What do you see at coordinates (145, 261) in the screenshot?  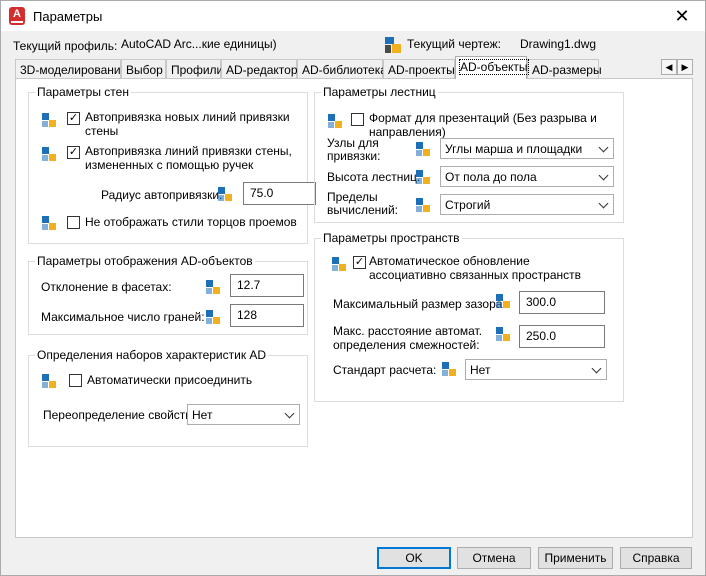 I see `display-group-title: Параметры отображения AD-объектов` at bounding box center [145, 261].